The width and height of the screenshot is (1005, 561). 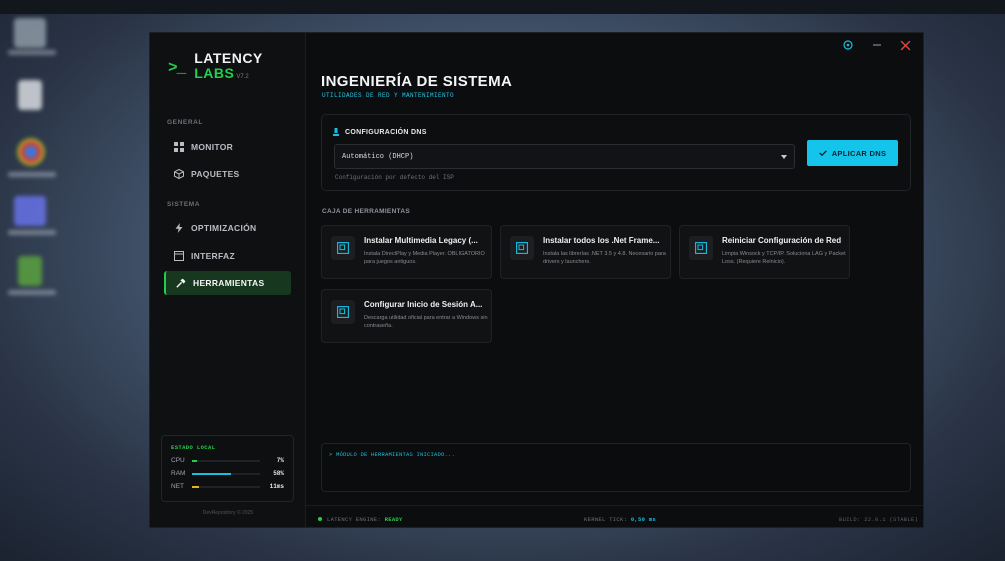 I want to click on engine-status-value: READY, so click(x=393, y=519).